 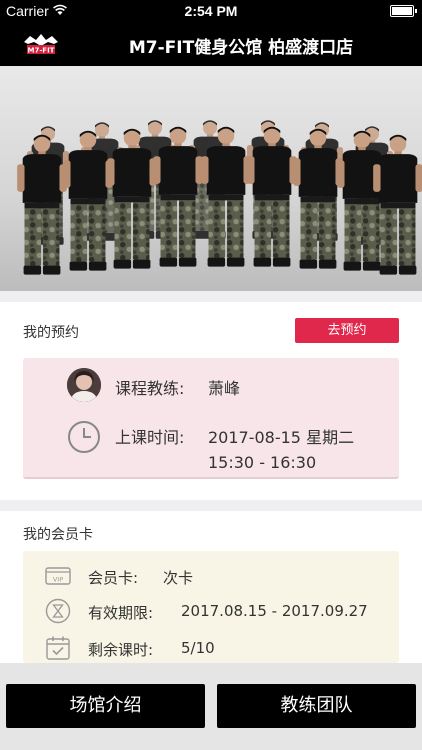 I want to click on status-bar: Carrier 2:54 PM, so click(x=211, y=11).